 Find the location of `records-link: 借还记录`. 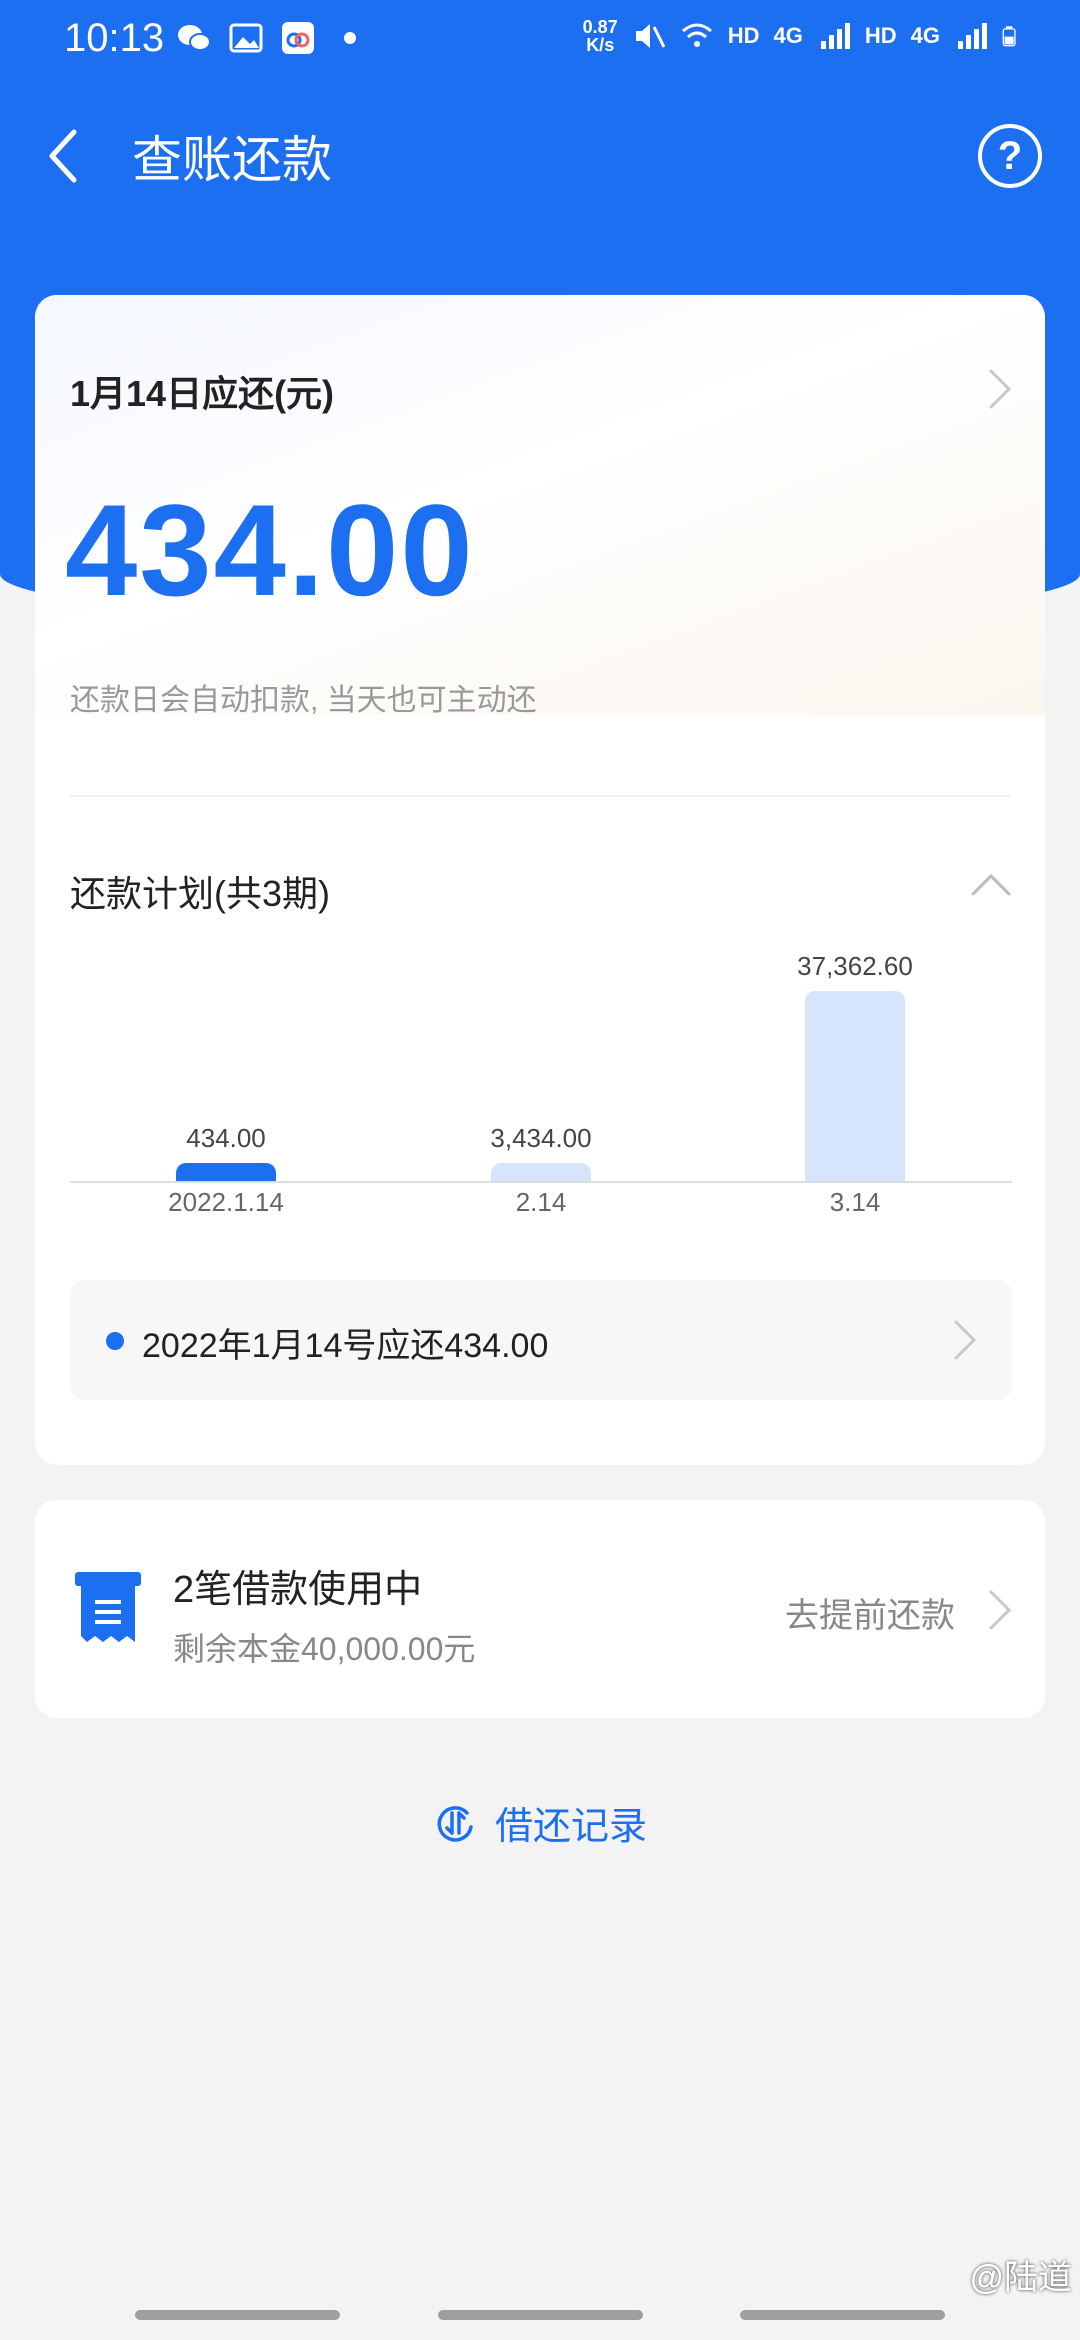

records-link: 借还记录 is located at coordinates (540, 1825).